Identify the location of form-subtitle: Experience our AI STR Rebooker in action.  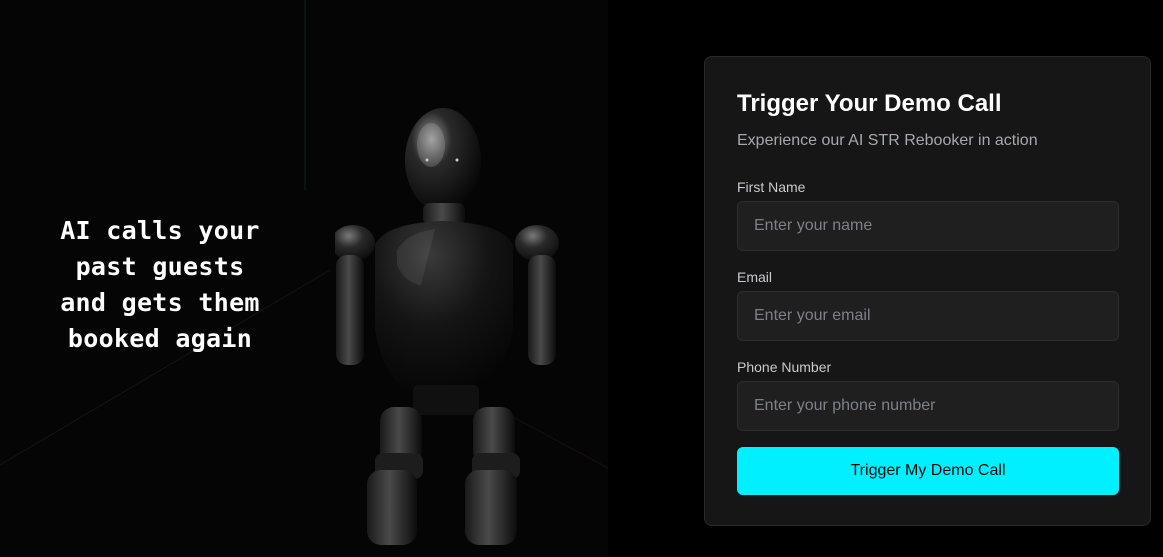
(887, 140).